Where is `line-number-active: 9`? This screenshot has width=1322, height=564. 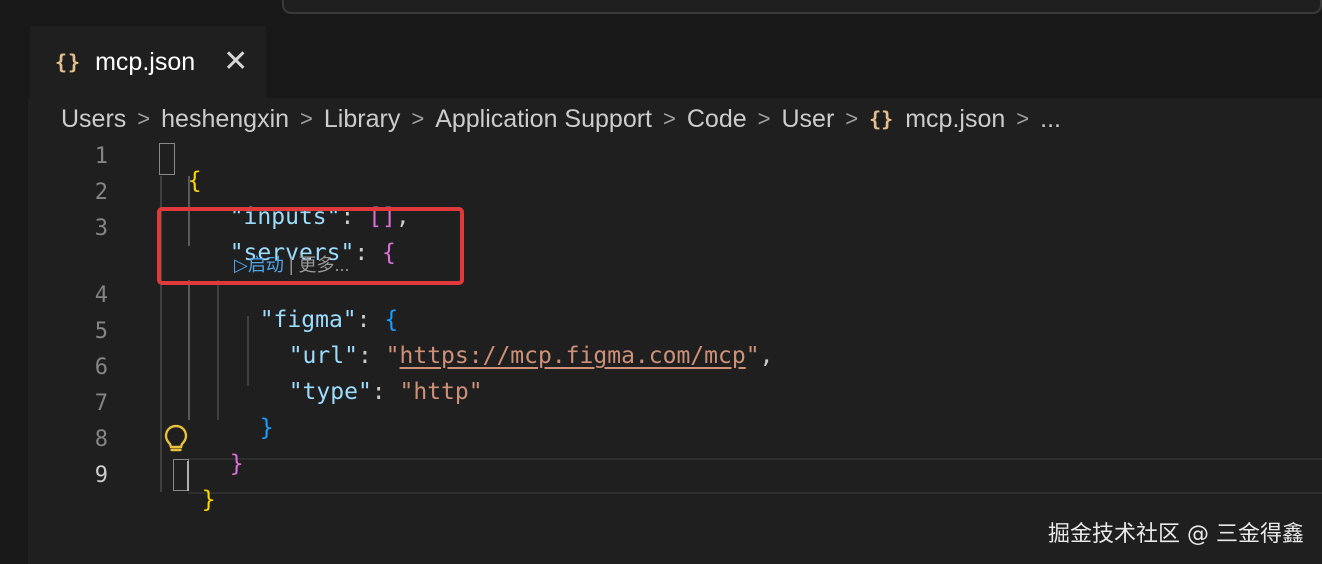 line-number-active: 9 is located at coordinates (101, 475).